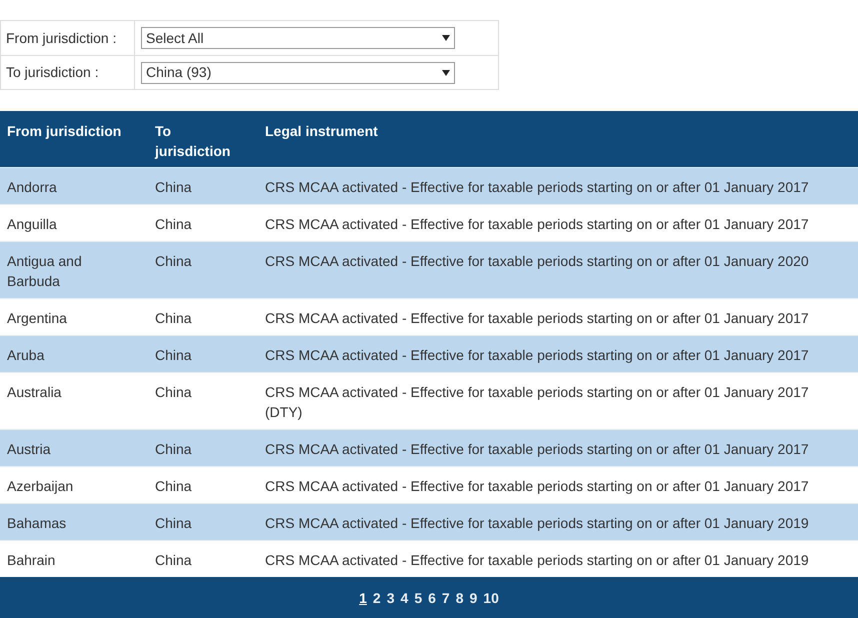 This screenshot has height=618, width=858. Describe the element at coordinates (40, 486) in the screenshot. I see `table-cell-text: Azerbaijan` at that location.